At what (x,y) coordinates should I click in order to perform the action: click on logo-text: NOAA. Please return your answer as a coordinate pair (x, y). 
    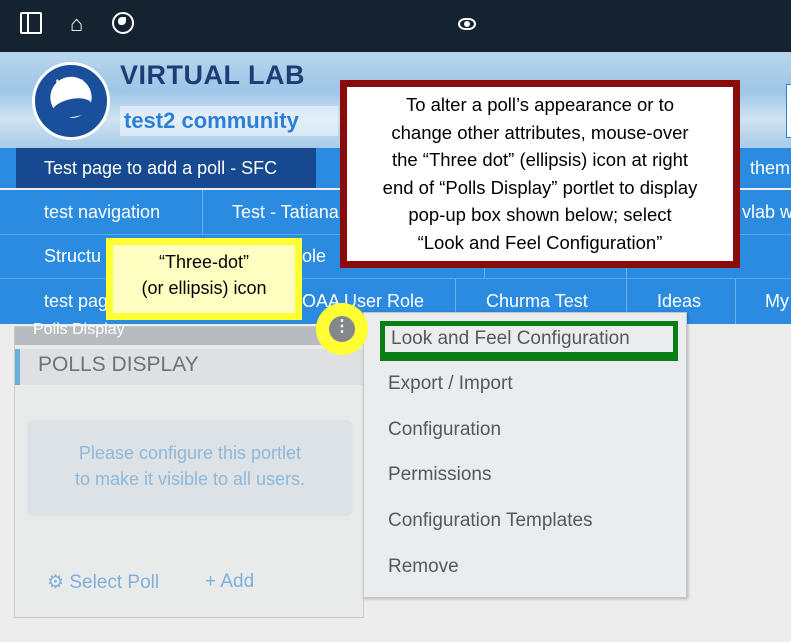
    Looking at the image, I should click on (71, 83).